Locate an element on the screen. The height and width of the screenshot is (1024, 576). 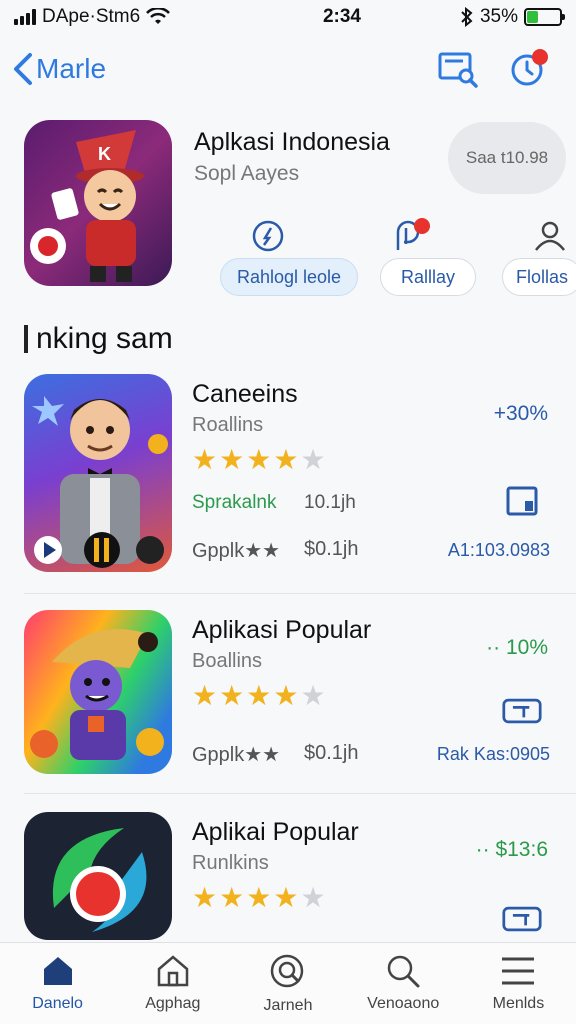
back-button: Marle is located at coordinates (59, 69).